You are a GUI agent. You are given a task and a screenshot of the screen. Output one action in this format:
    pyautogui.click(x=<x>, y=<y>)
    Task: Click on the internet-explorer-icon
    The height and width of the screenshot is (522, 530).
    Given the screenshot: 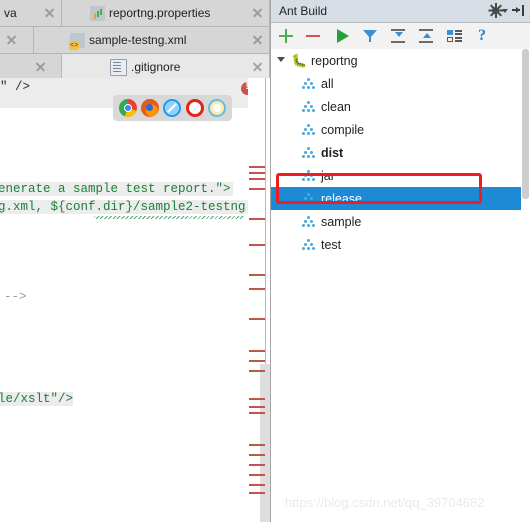 What is the action you would take?
    pyautogui.click(x=216, y=108)
    